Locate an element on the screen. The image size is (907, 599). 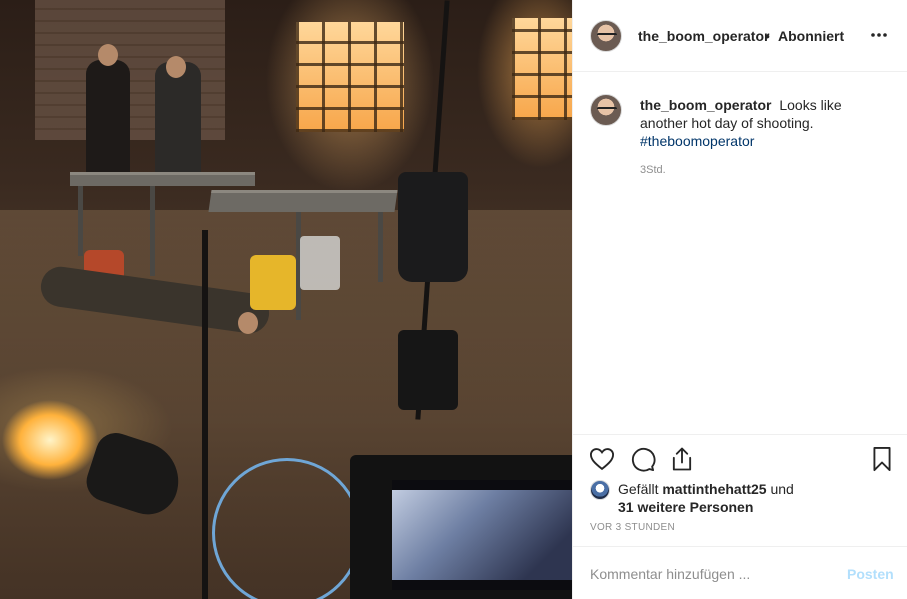
monitor-bottom-bar is located at coordinates (482, 585).